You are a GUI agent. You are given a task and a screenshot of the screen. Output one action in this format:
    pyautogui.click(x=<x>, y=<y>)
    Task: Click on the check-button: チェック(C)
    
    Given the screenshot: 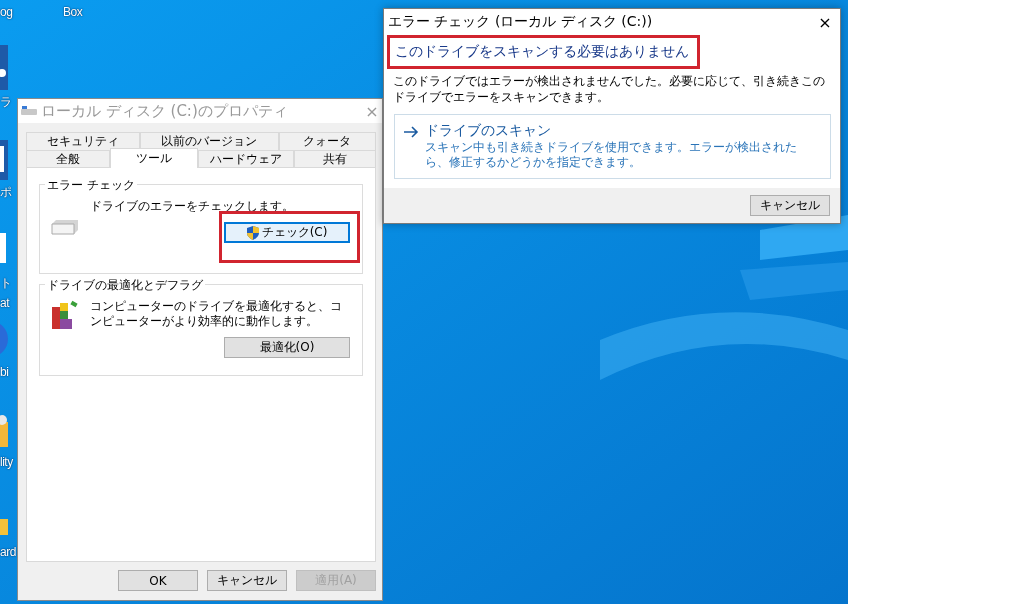 What is the action you would take?
    pyautogui.click(x=287, y=232)
    